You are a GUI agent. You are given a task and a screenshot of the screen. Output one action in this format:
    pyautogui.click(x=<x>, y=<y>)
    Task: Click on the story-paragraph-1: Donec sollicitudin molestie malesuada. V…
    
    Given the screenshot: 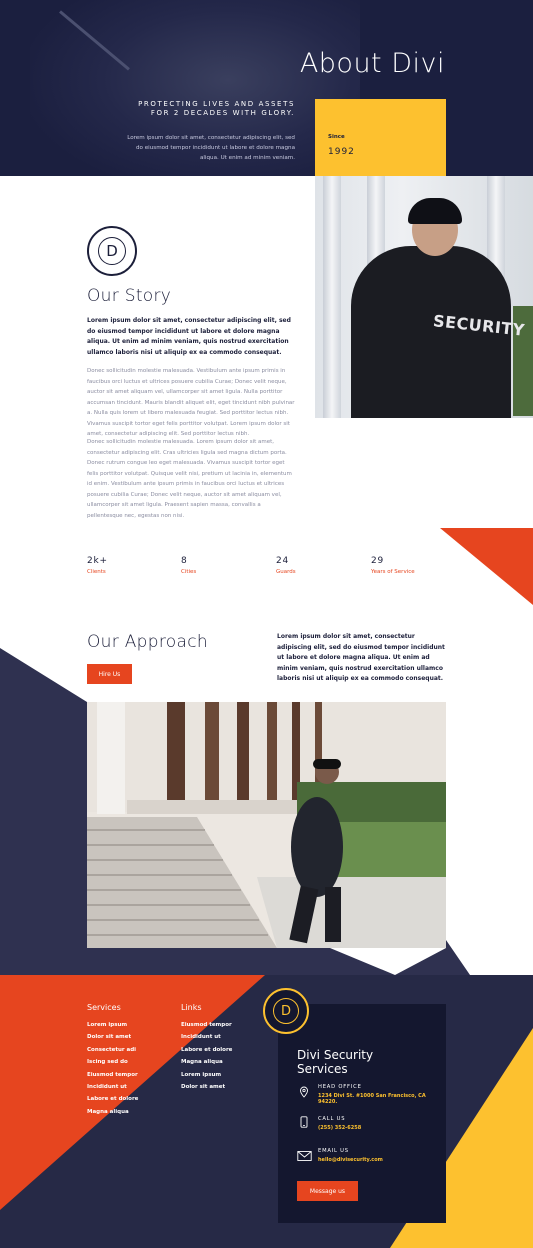 What is the action you would take?
    pyautogui.click(x=191, y=402)
    